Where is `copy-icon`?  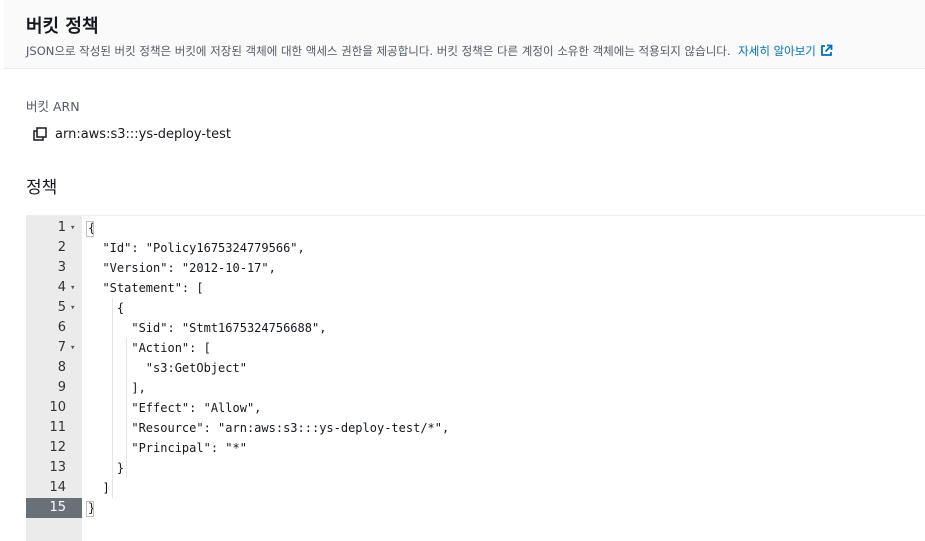
copy-icon is located at coordinates (40, 134).